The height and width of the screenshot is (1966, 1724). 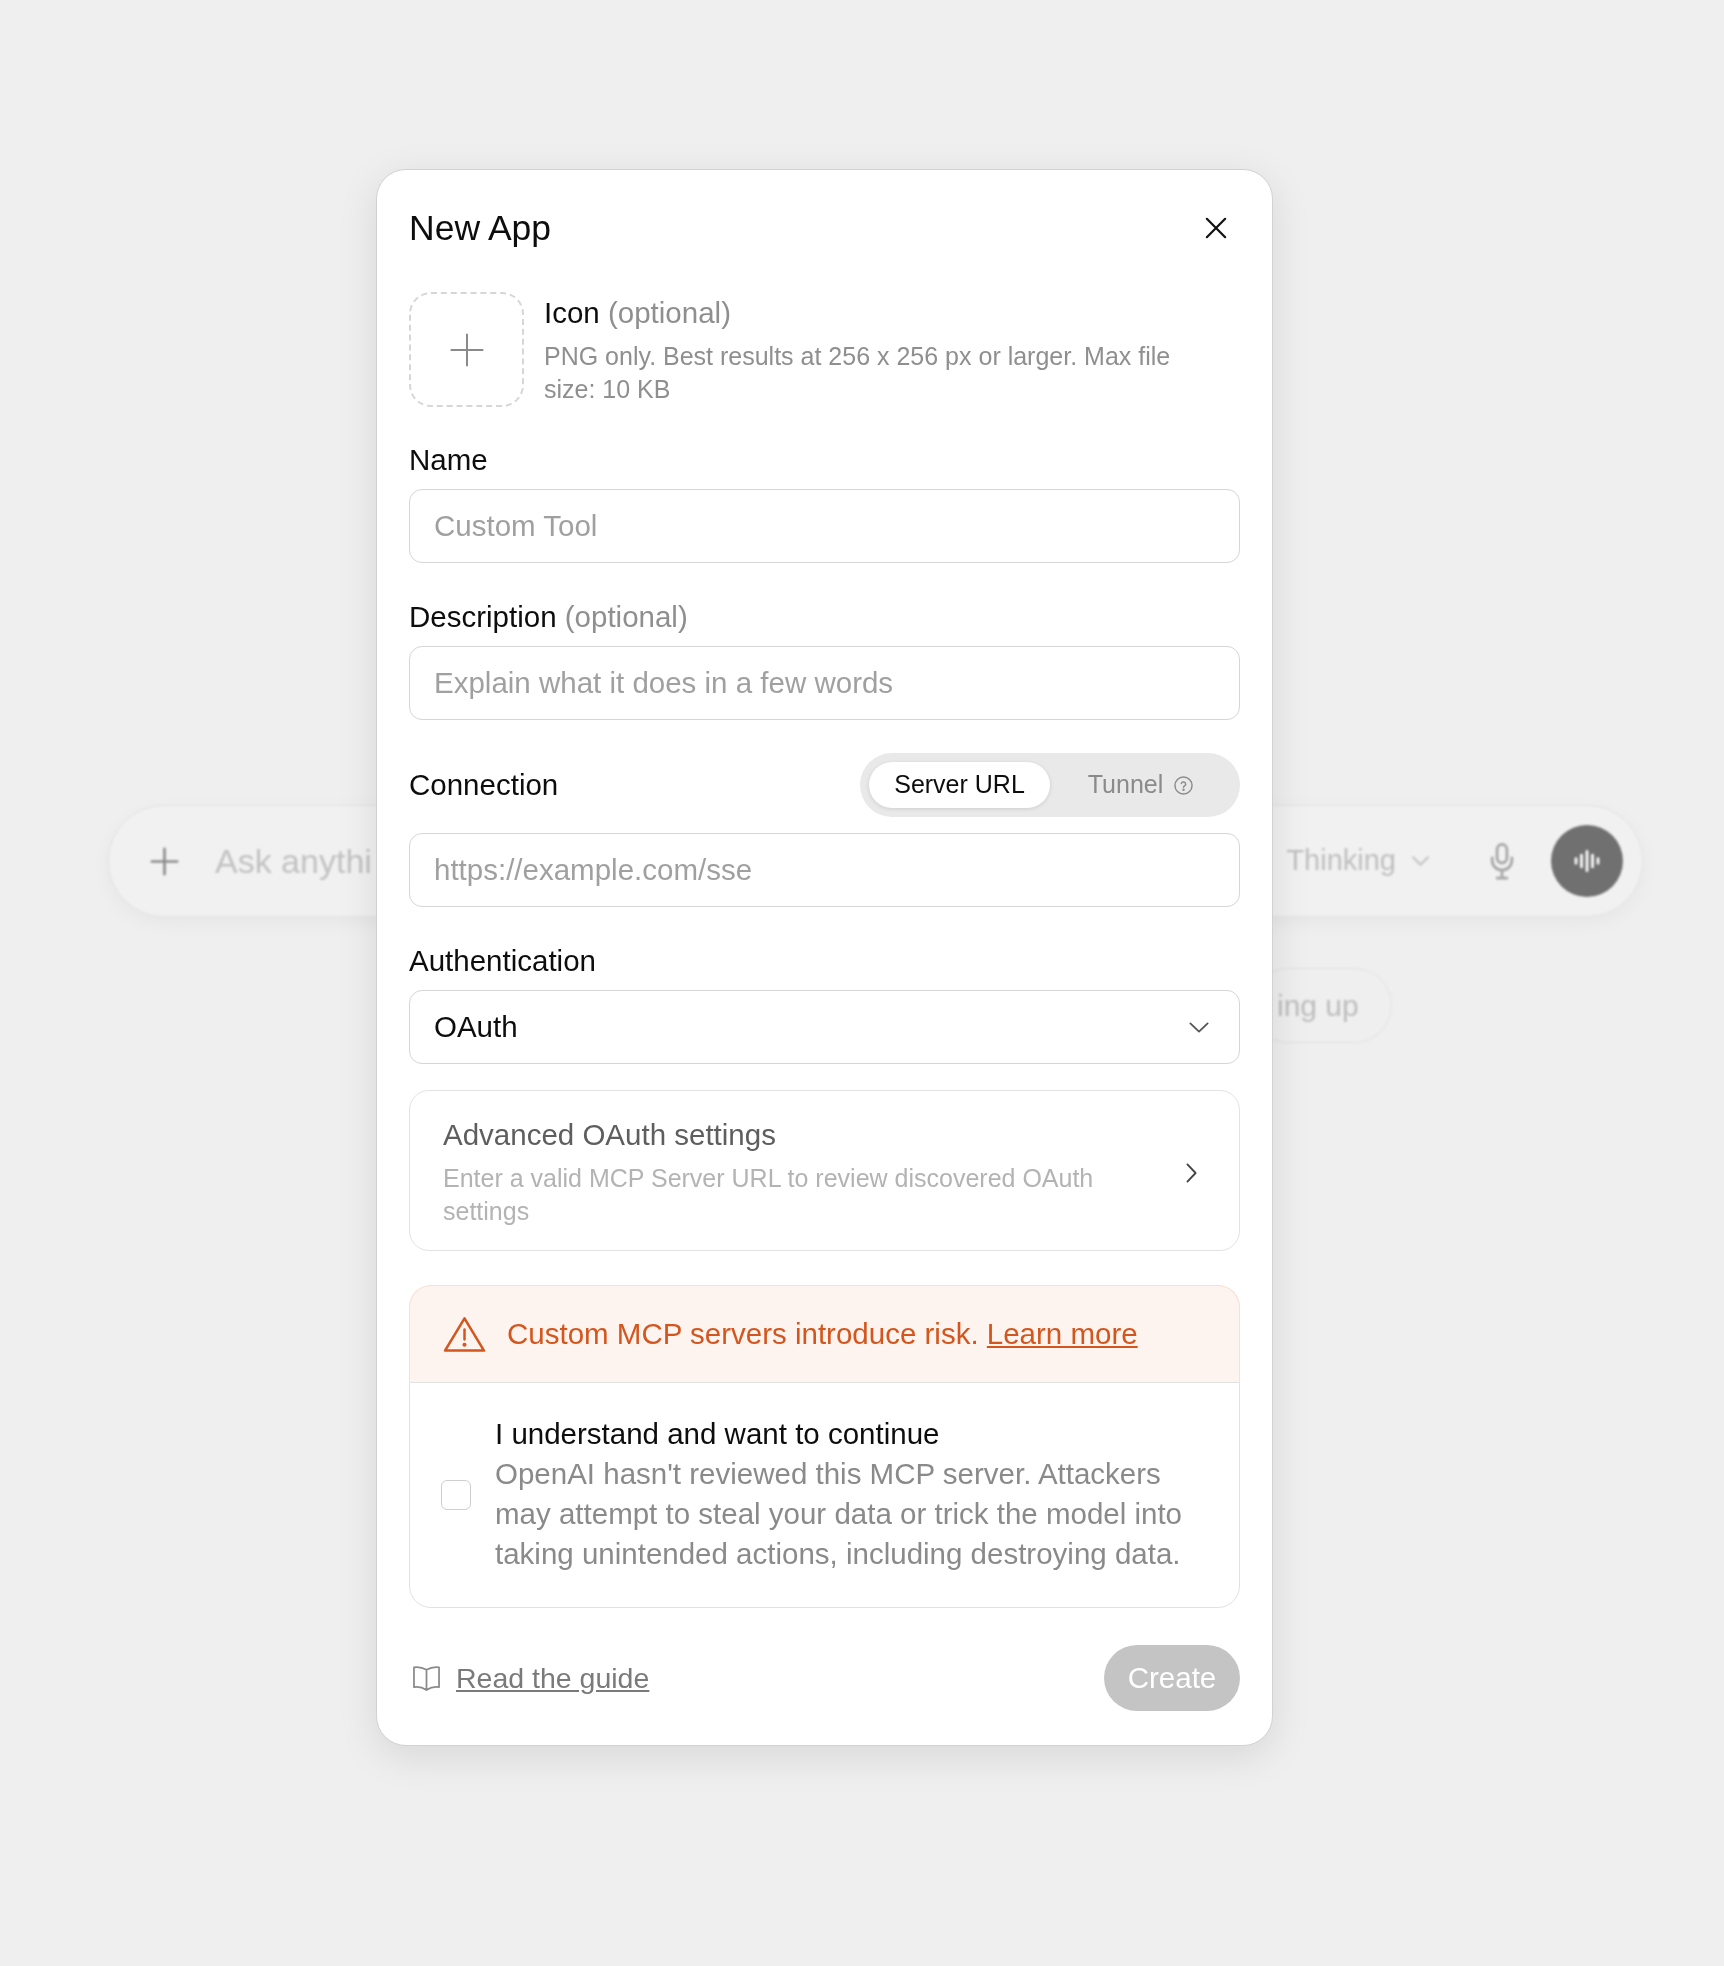 What do you see at coordinates (456, 1495) in the screenshot?
I see `consent-checkbox` at bounding box center [456, 1495].